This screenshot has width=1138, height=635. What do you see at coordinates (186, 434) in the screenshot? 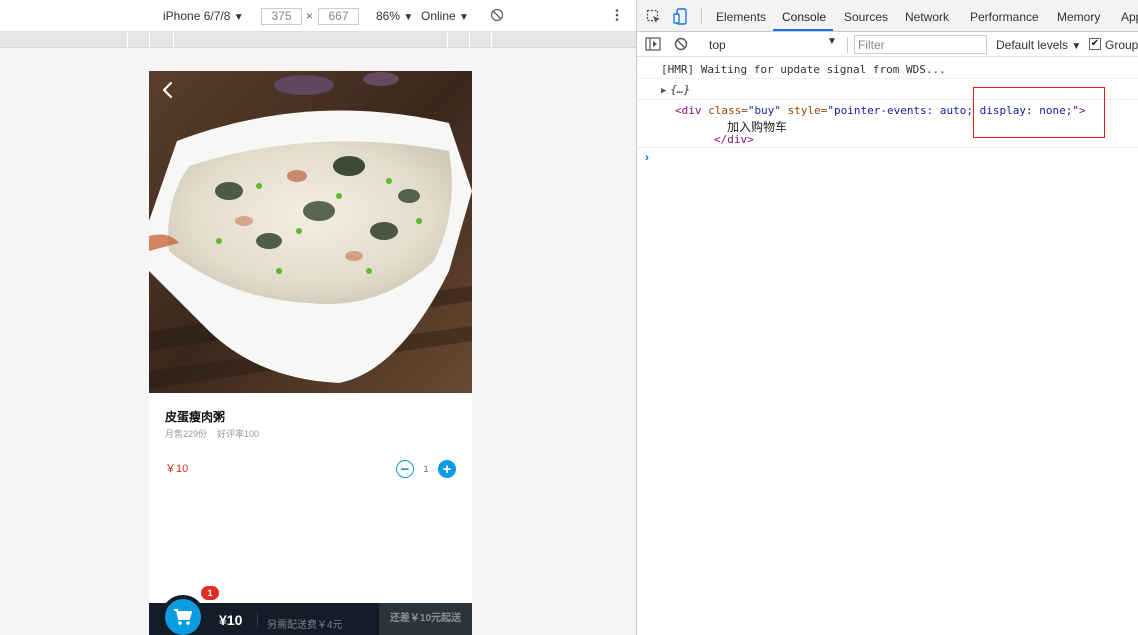
I see `monthly-sales: 月售229份` at bounding box center [186, 434].